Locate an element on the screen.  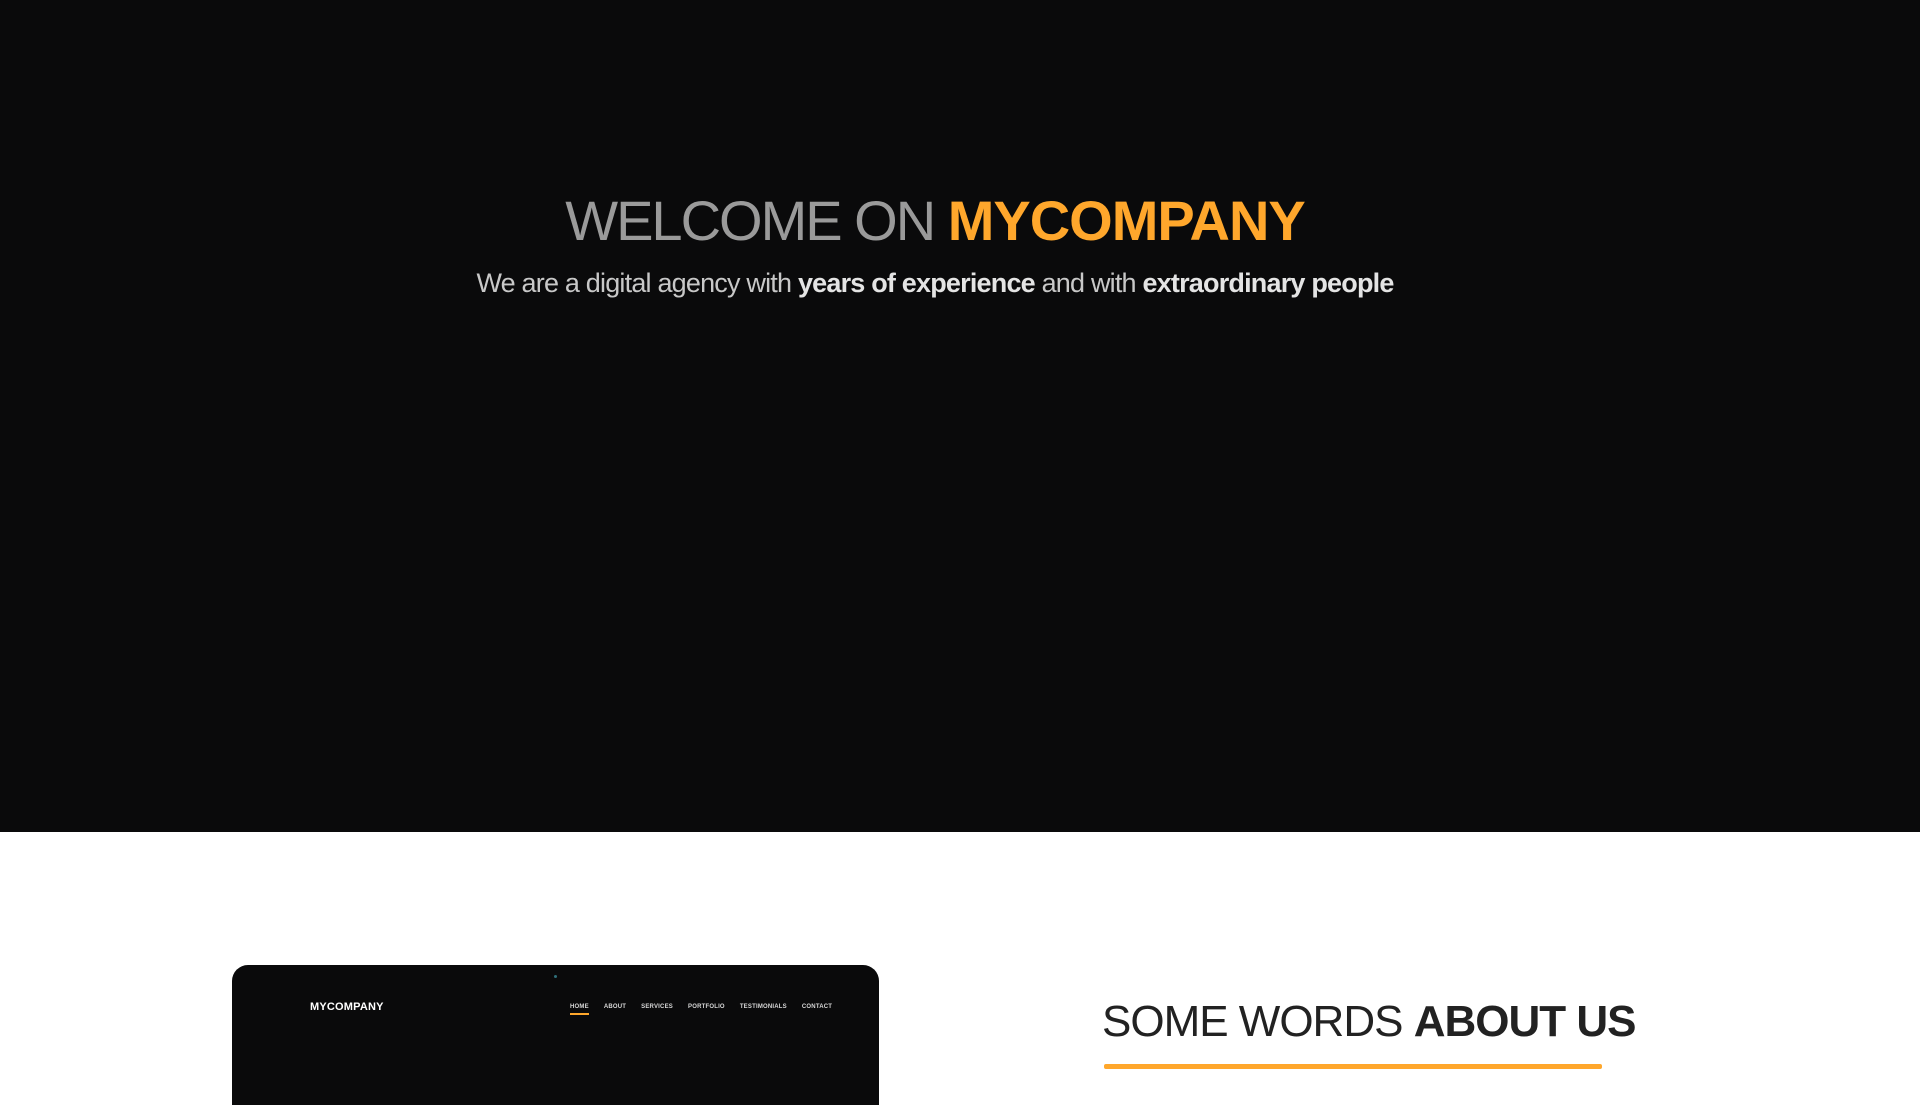
hero-title: WELCOME ON MYCOMPANY is located at coordinates (935, 221).